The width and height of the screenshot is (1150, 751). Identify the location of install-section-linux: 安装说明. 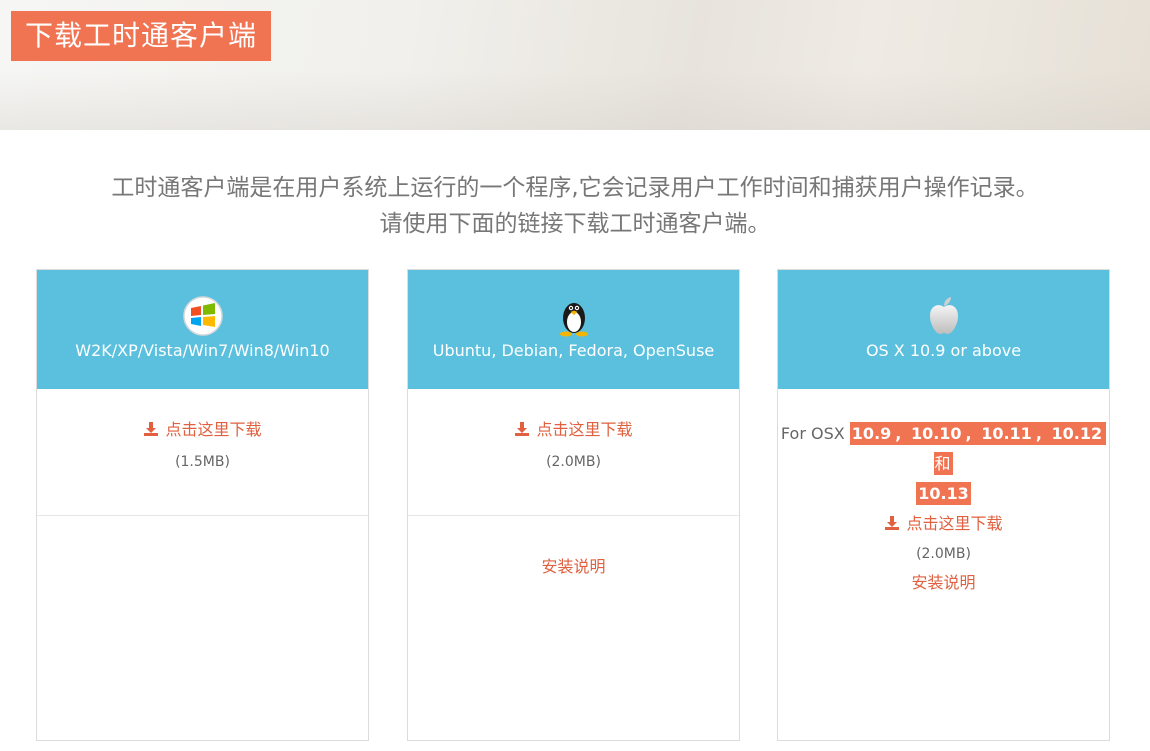
(573, 547).